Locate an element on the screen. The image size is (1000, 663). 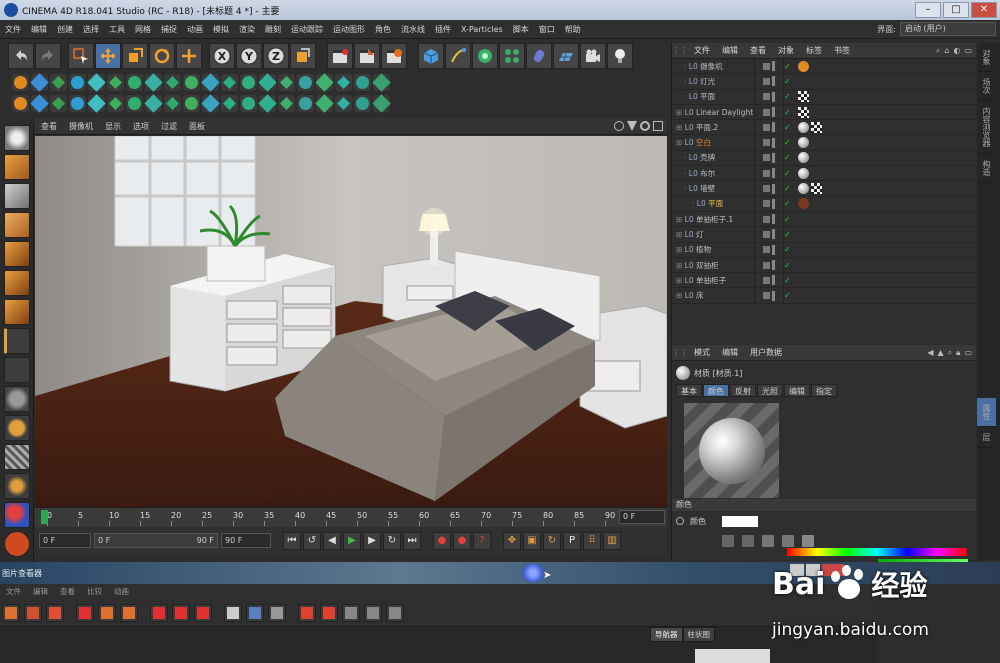
script-icon is located at coordinates (17, 544).